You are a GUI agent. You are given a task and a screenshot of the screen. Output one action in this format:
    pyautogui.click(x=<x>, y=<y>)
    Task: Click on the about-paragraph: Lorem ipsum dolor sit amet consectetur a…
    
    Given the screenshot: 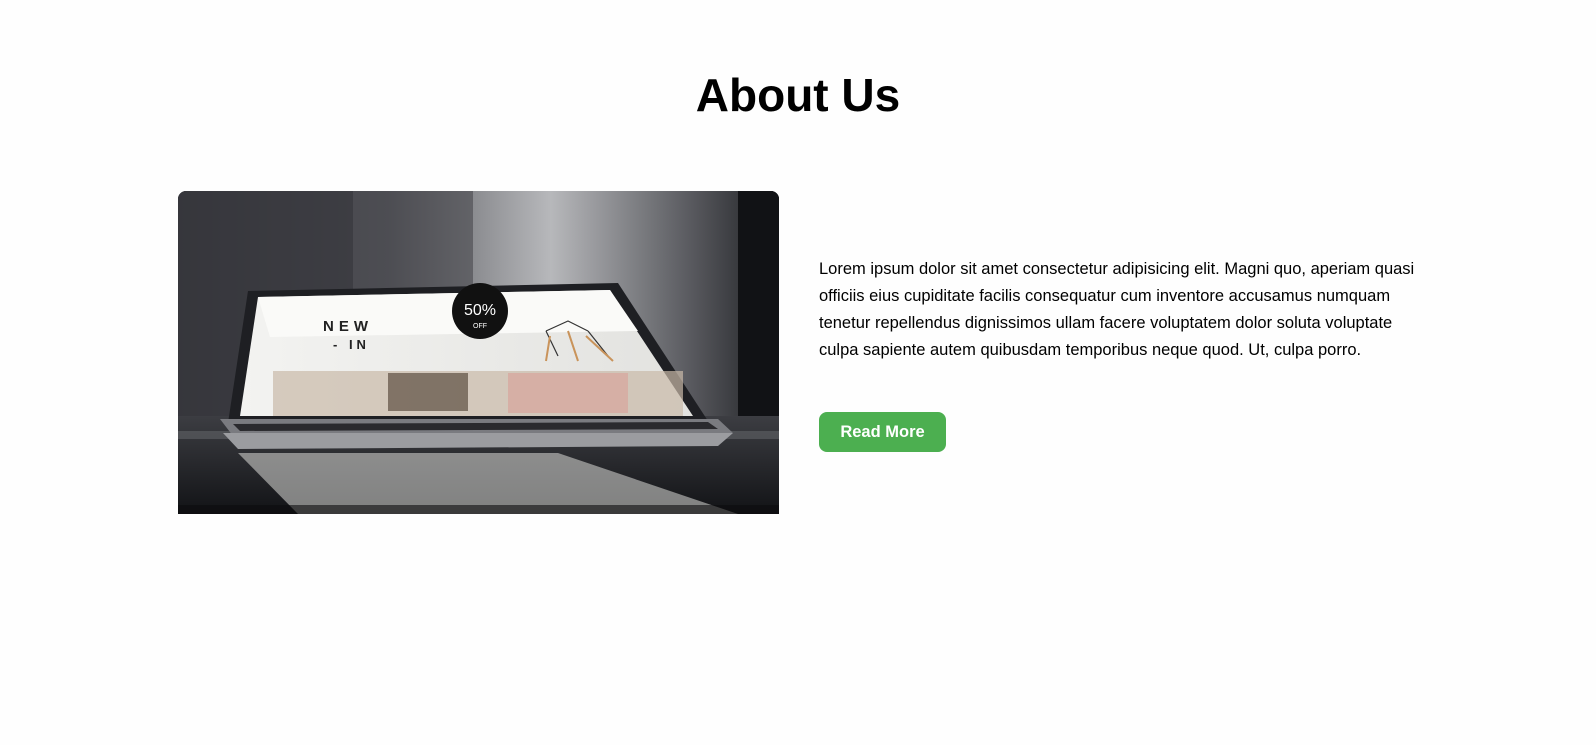 What is the action you would take?
    pyautogui.click(x=1117, y=309)
    